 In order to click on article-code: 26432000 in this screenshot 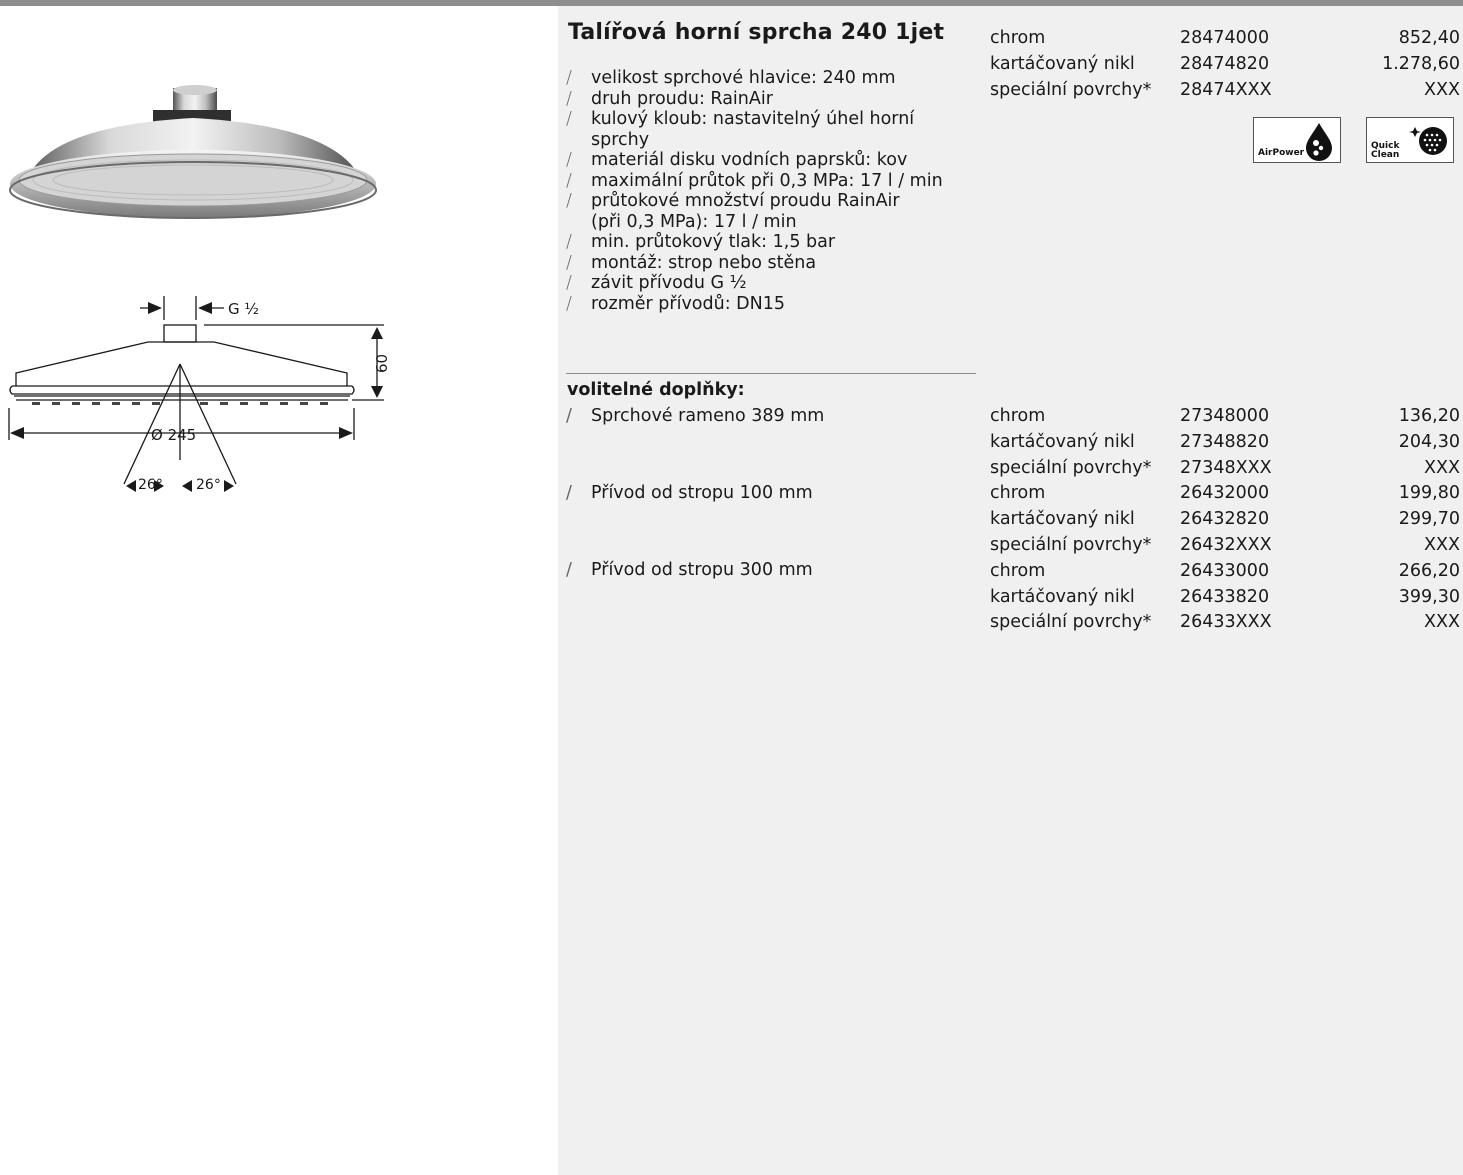, I will do `click(1225, 493)`.